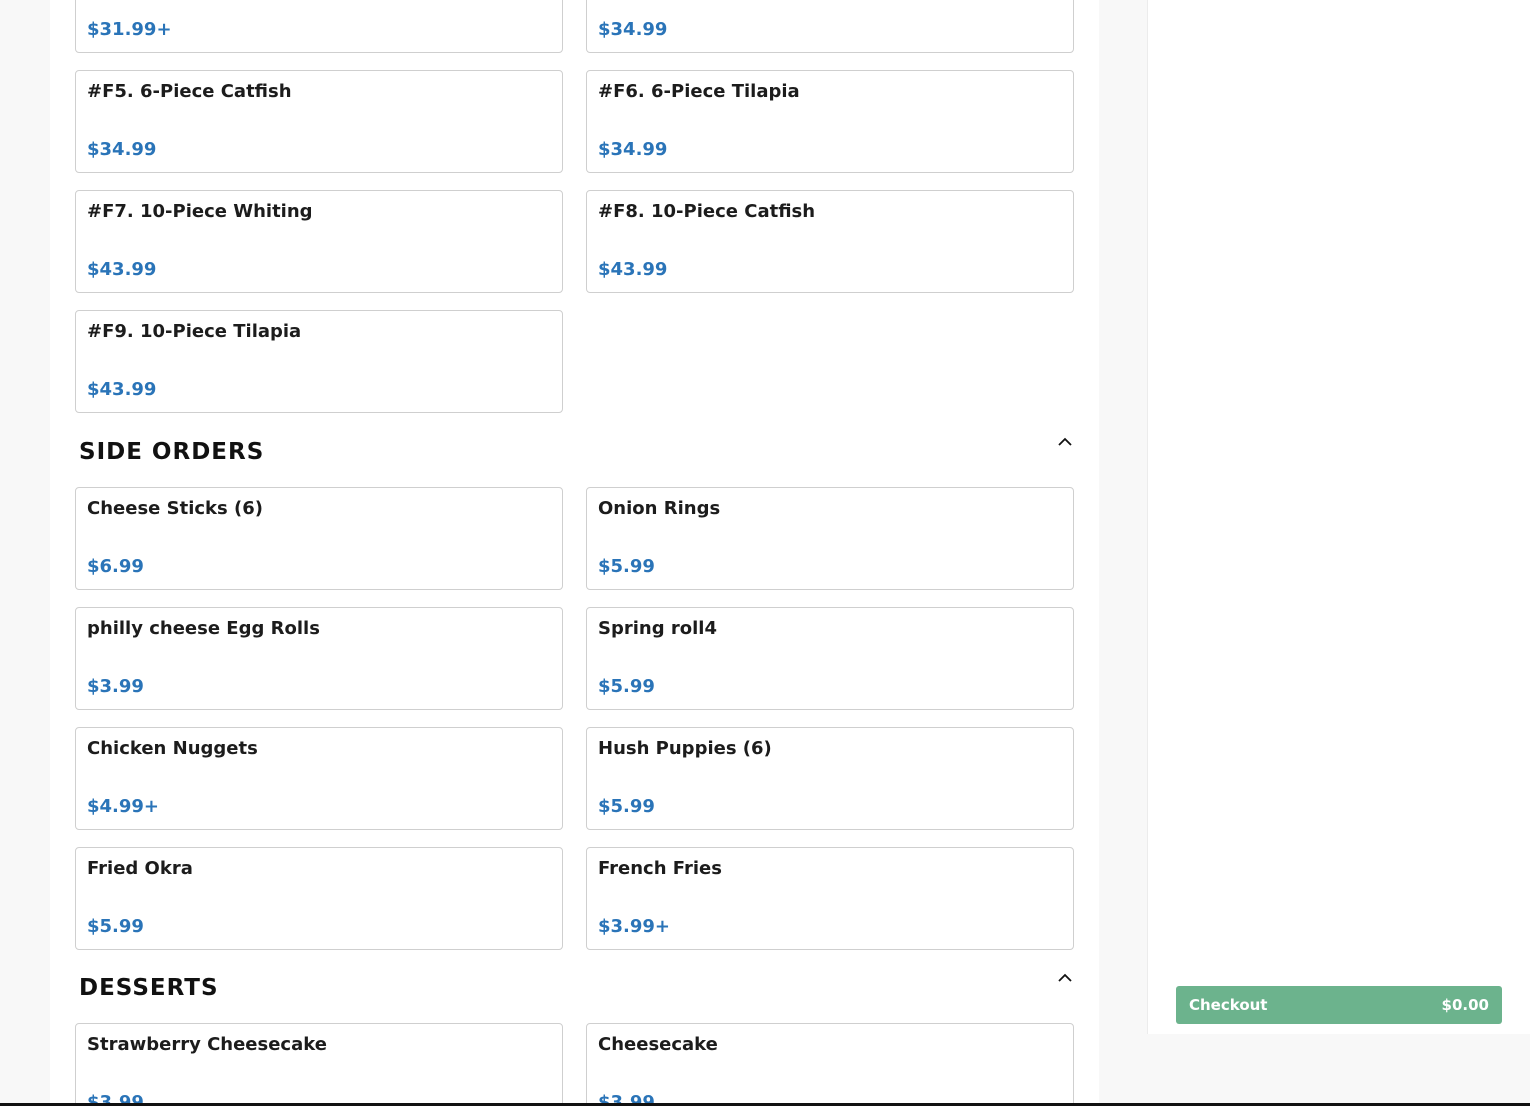 The width and height of the screenshot is (1530, 1106). I want to click on menu-item-name: Chicken Nuggets, so click(172, 748).